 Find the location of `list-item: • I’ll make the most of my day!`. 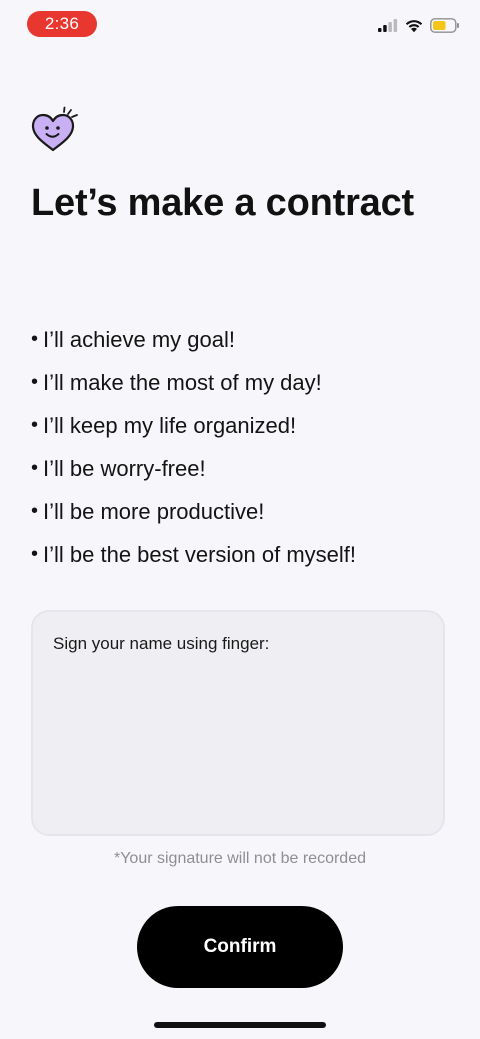

list-item: • I’ll make the most of my day! is located at coordinates (193, 382).